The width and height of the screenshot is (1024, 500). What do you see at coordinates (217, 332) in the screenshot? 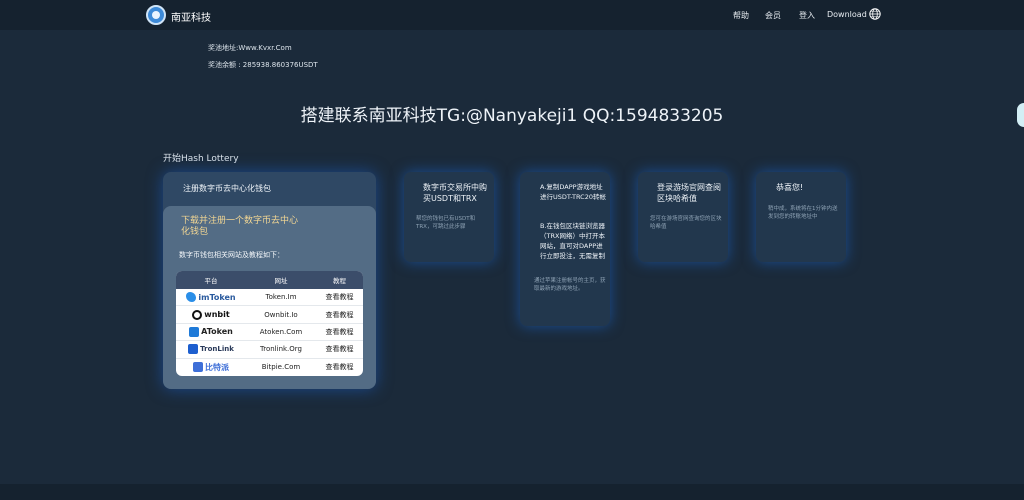
I see `platform-name: AToken` at bounding box center [217, 332].